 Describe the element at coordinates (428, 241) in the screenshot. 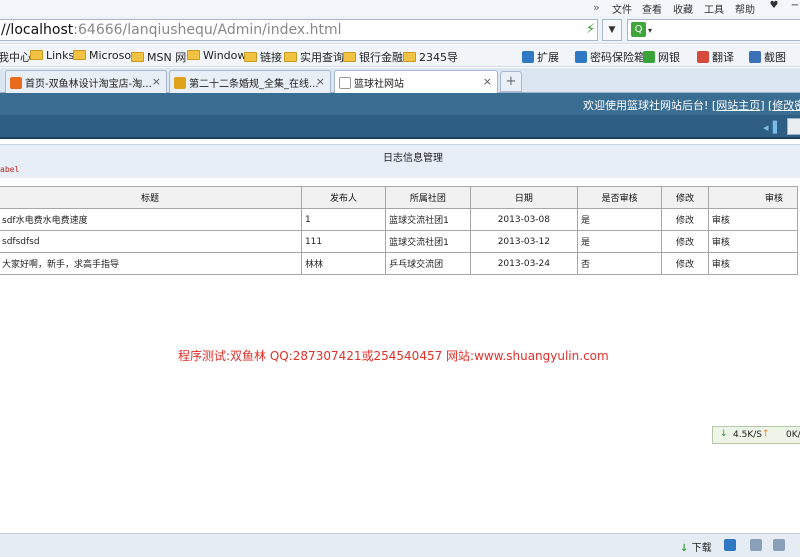

I see `cell-club: 篮球交流社团1` at that location.